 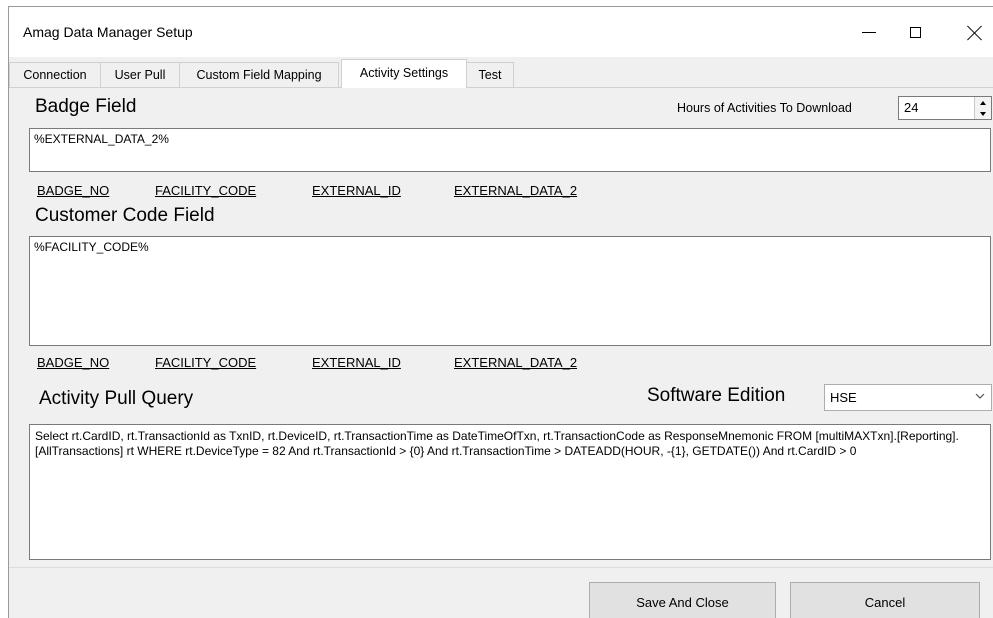 I want to click on close-icon, so click(x=974, y=32).